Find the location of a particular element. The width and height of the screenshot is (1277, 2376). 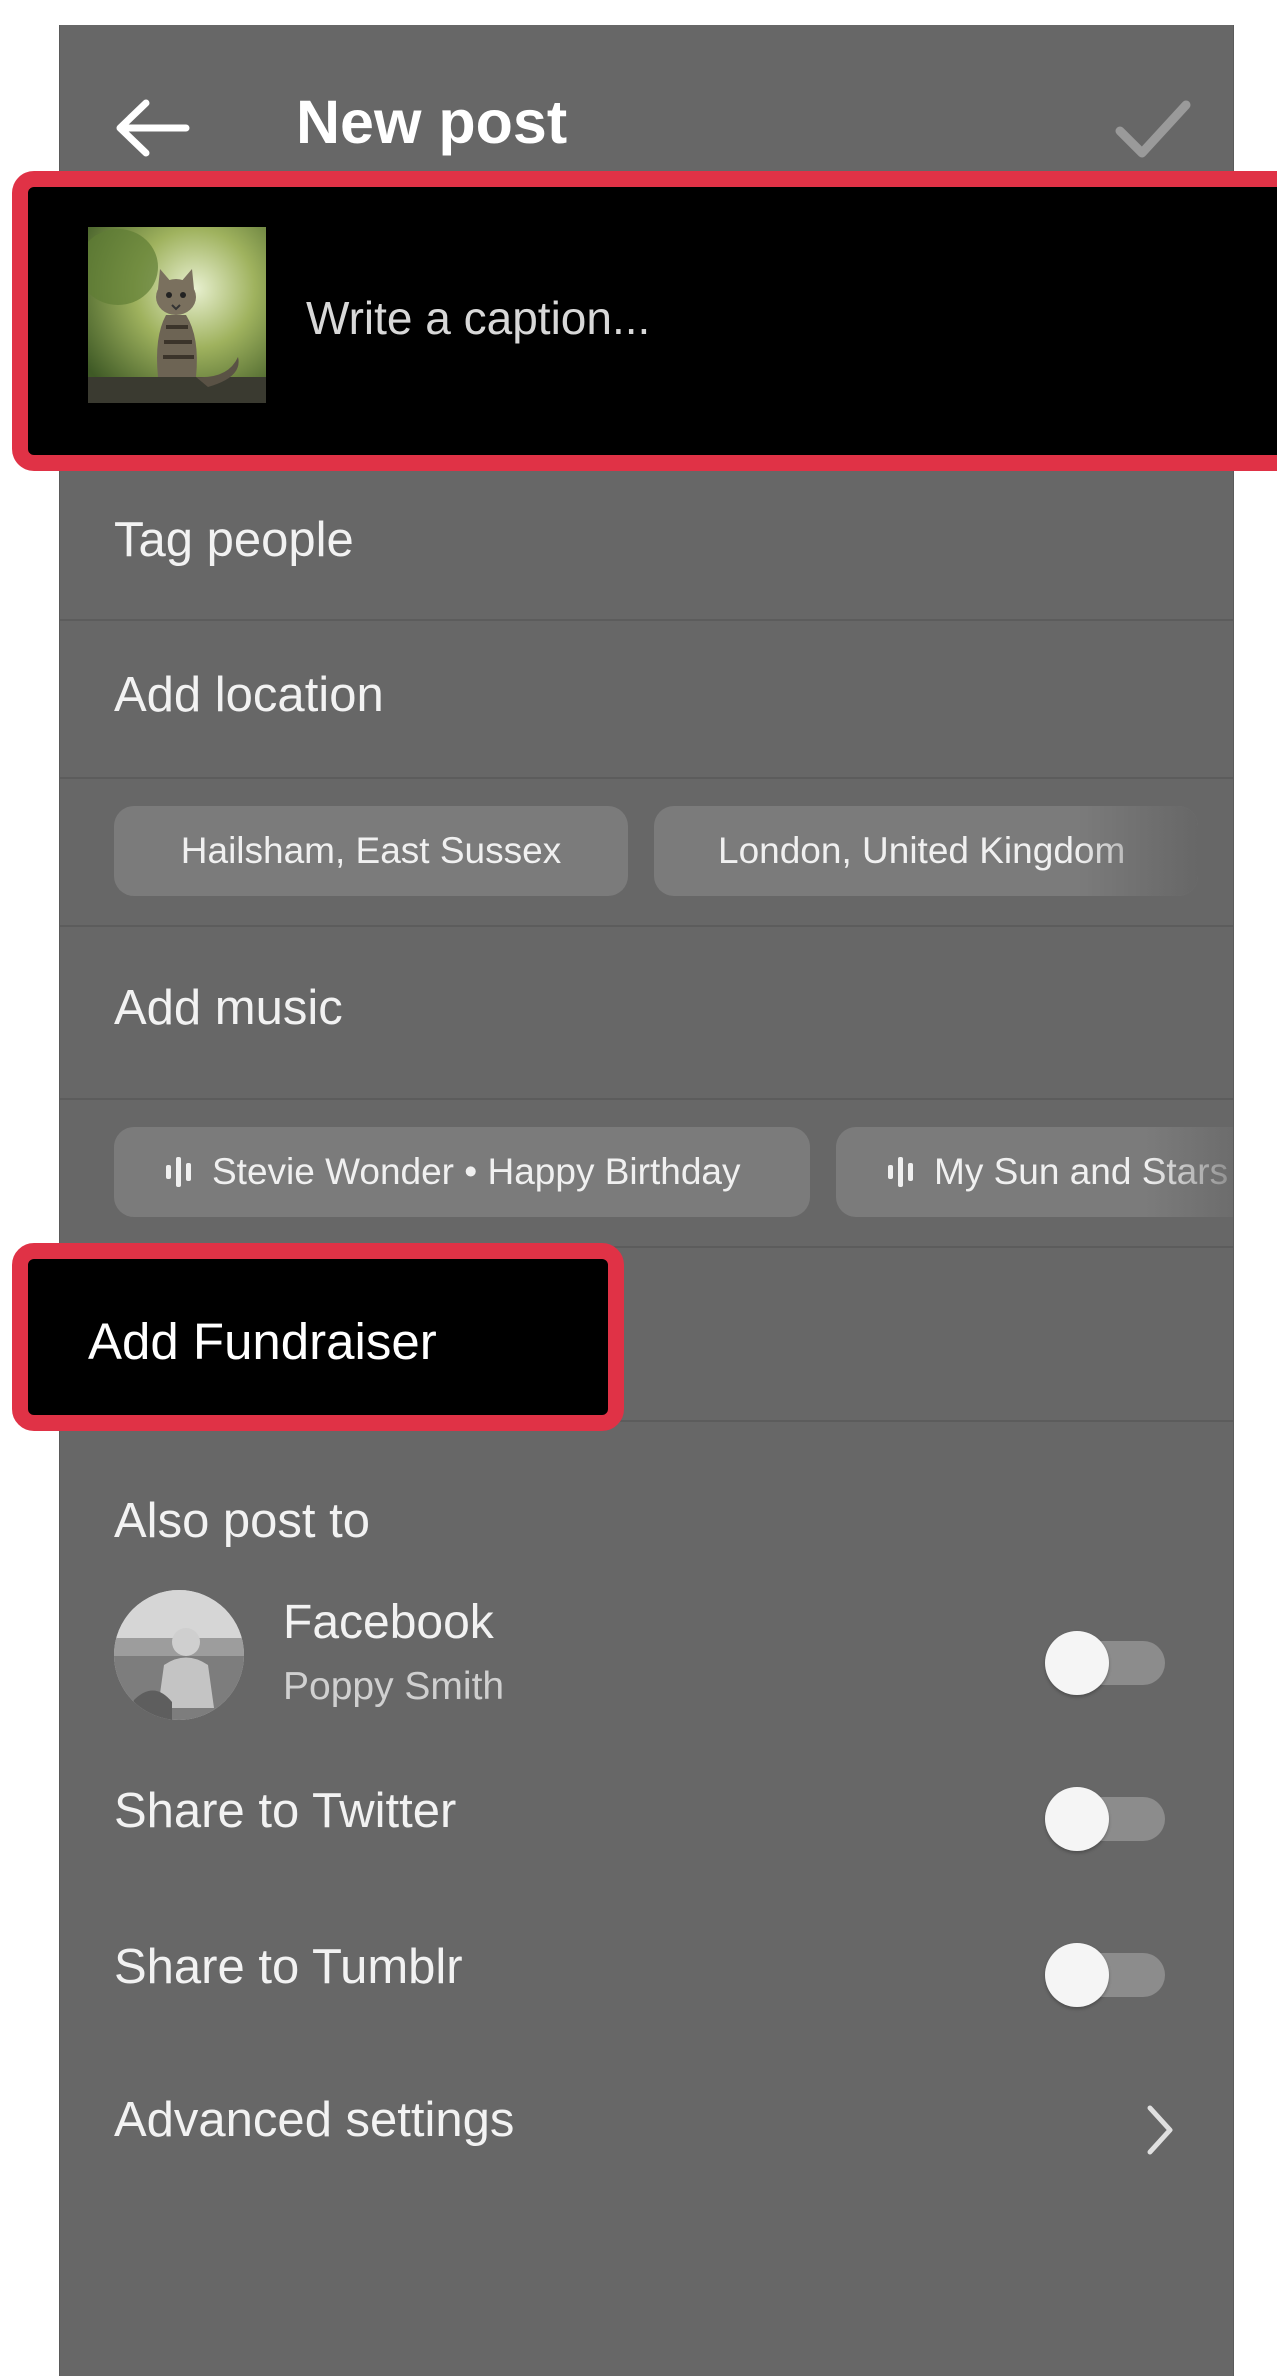

chevron-right-icon is located at coordinates (1160, 2130).